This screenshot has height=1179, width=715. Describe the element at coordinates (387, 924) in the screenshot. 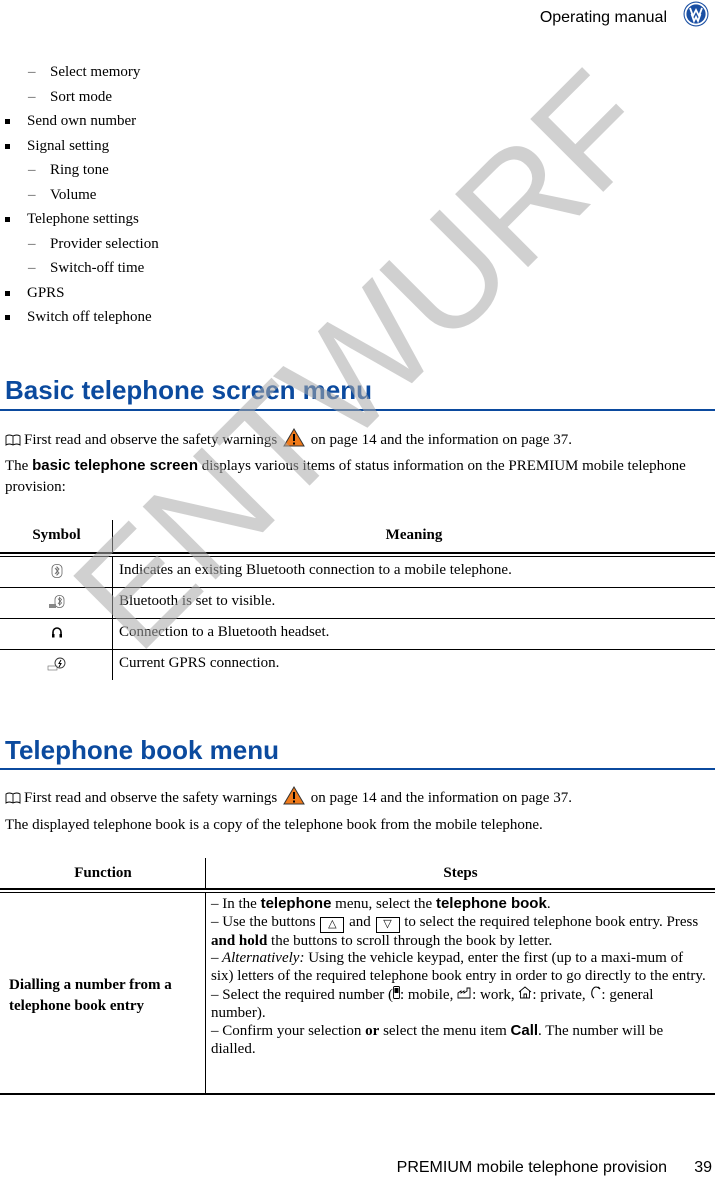

I see `down-arrow-button-icon: ▽` at that location.